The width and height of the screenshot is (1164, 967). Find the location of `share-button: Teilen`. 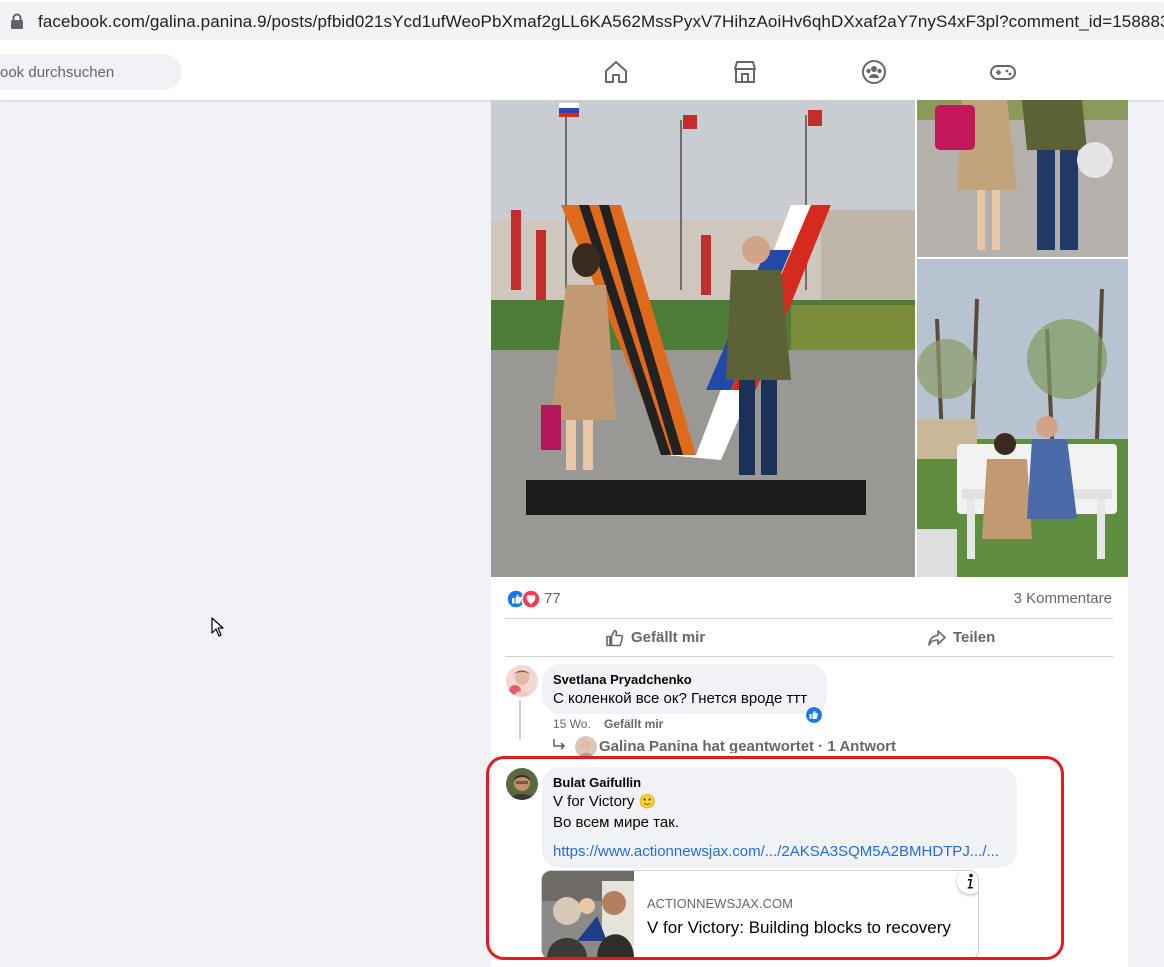

share-button: Teilen is located at coordinates (961, 637).